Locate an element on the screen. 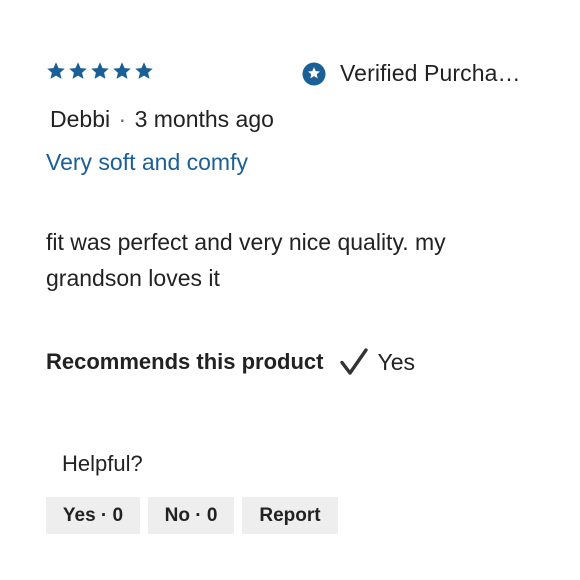 The width and height of the screenshot is (580, 580). star-rating is located at coordinates (100, 71).